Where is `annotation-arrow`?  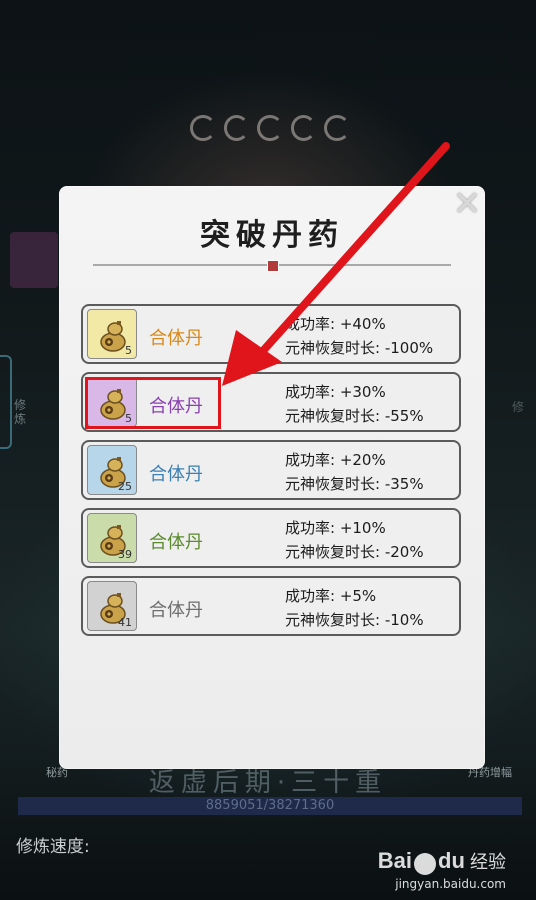
annotation-arrow is located at coordinates (336, 264).